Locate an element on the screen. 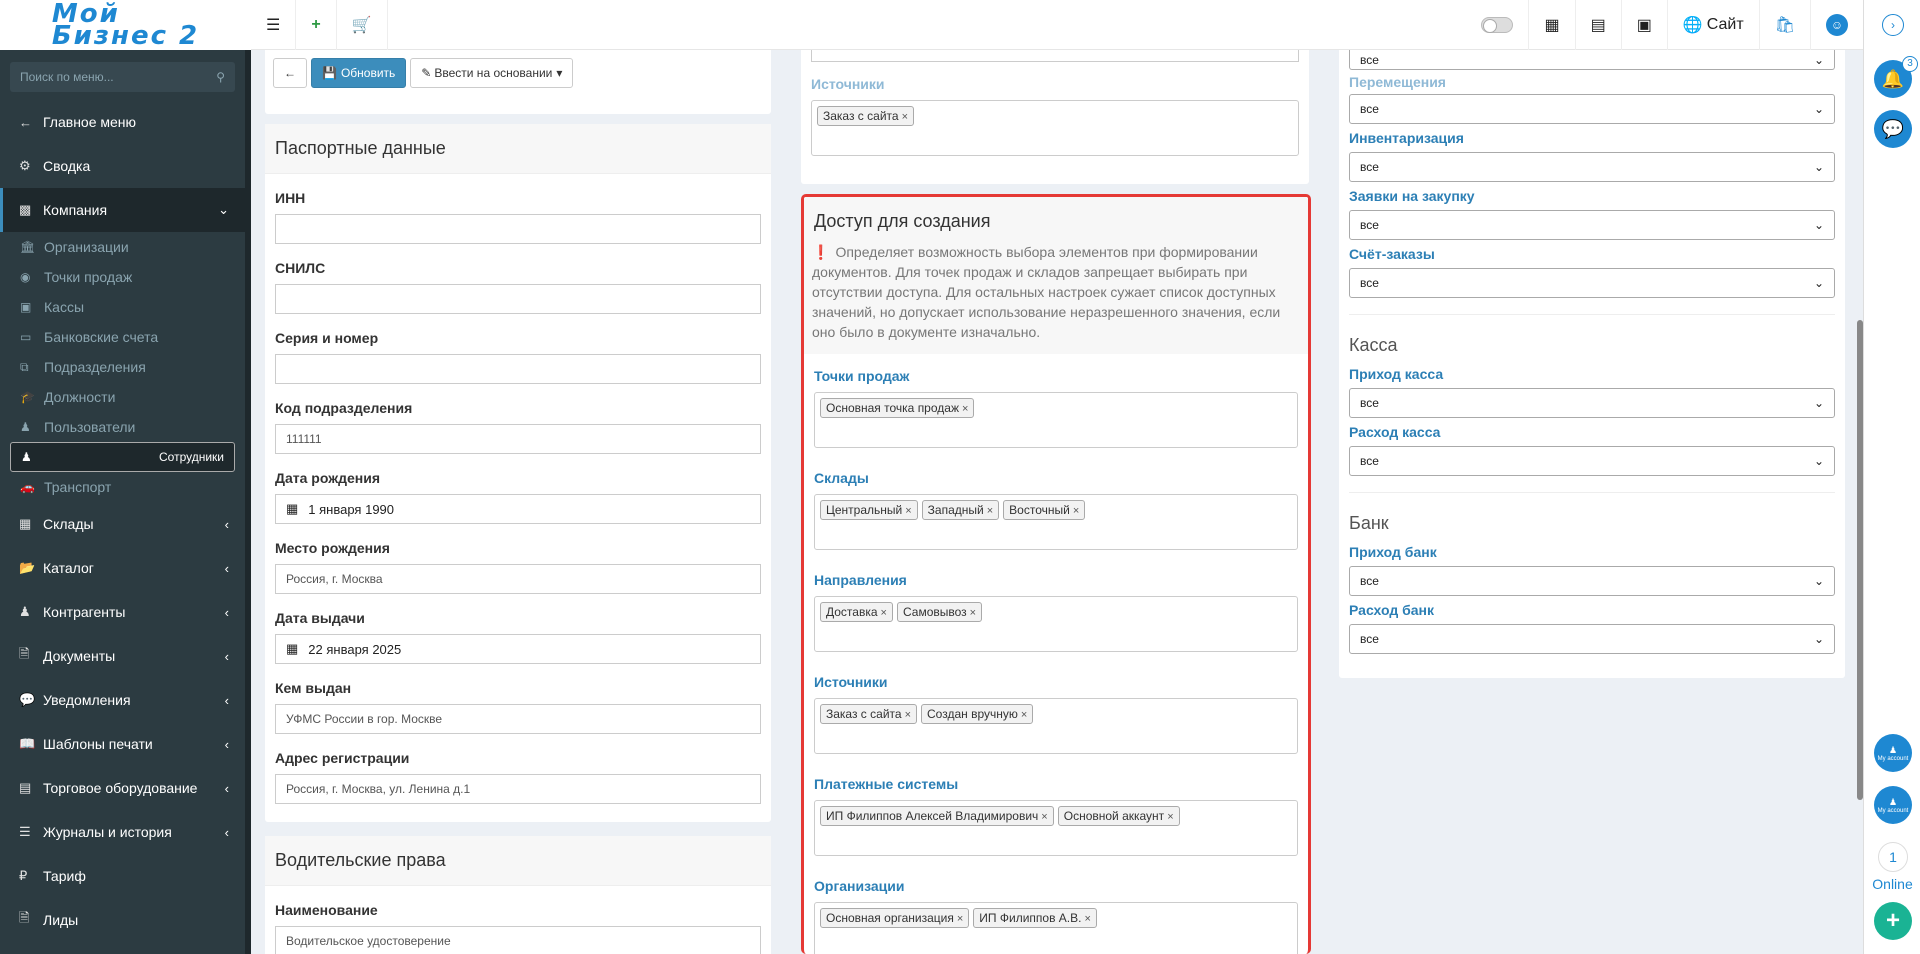 The height and width of the screenshot is (954, 1920). sidebar-subitem-orgs: 🏛 Организации is located at coordinates (122, 247).